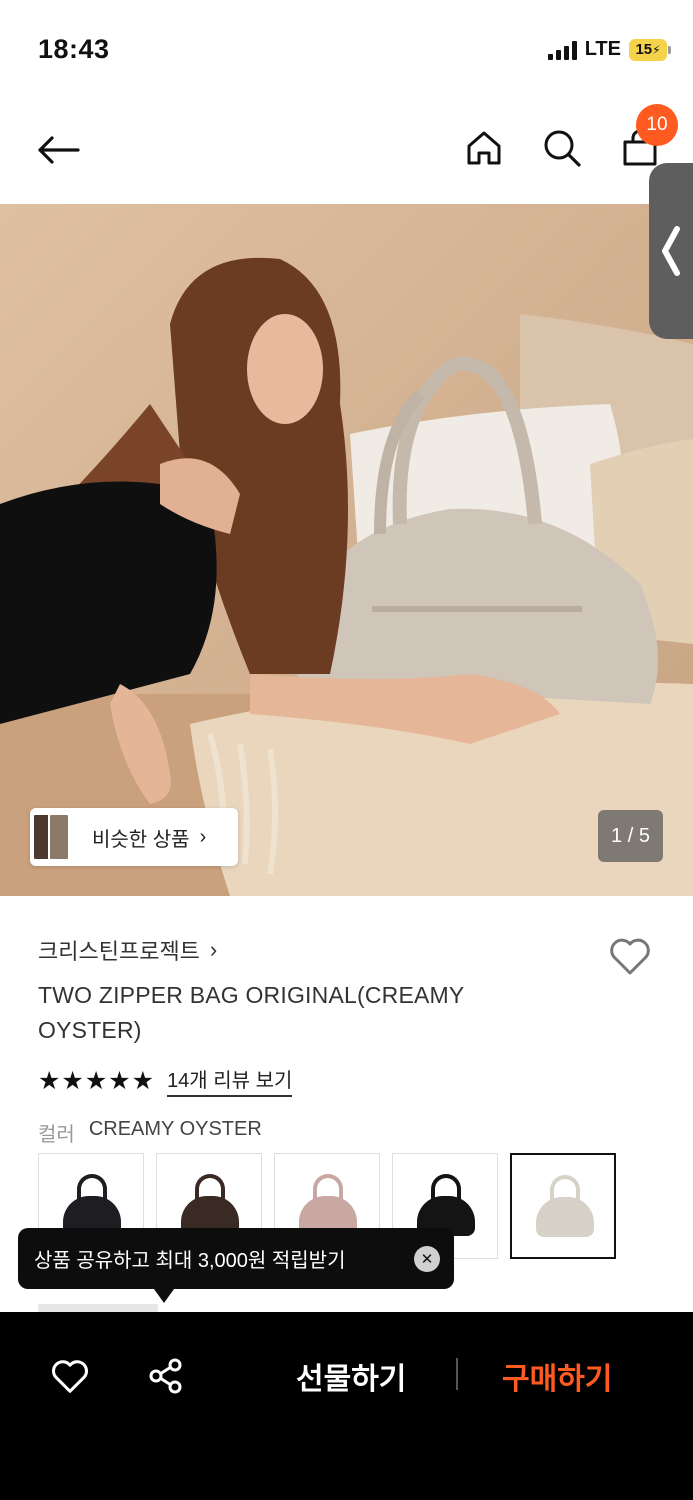 Image resolution: width=693 pixels, height=1500 pixels. What do you see at coordinates (346, 150) in the screenshot?
I see `top-nav` at bounding box center [346, 150].